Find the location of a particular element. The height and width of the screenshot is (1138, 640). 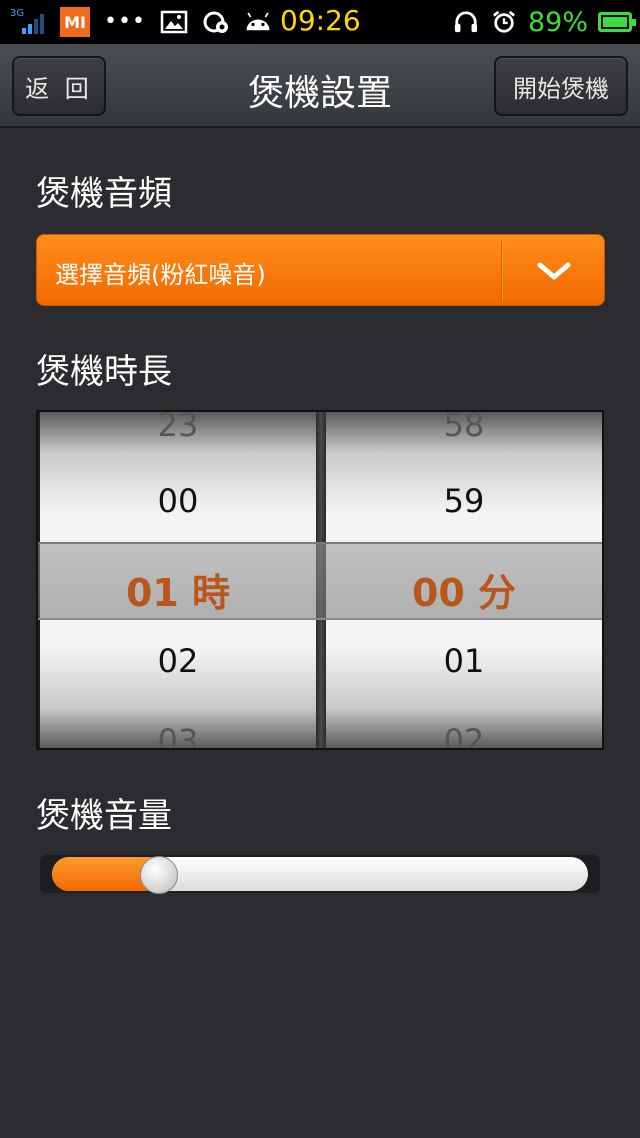

android-icon is located at coordinates (258, 21).